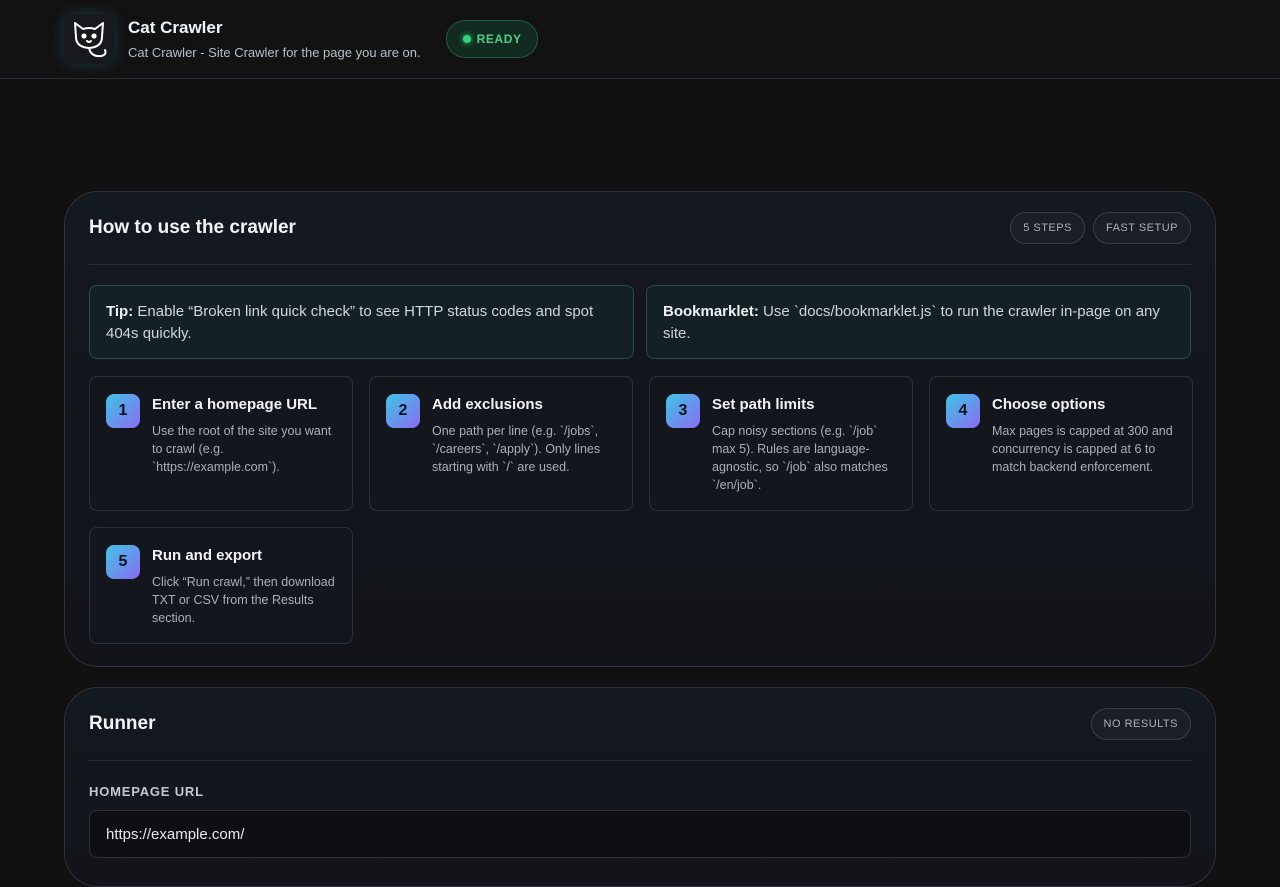 Image resolution: width=1280 pixels, height=887 pixels. What do you see at coordinates (120, 311) in the screenshot?
I see `tip-label: Tip:` at bounding box center [120, 311].